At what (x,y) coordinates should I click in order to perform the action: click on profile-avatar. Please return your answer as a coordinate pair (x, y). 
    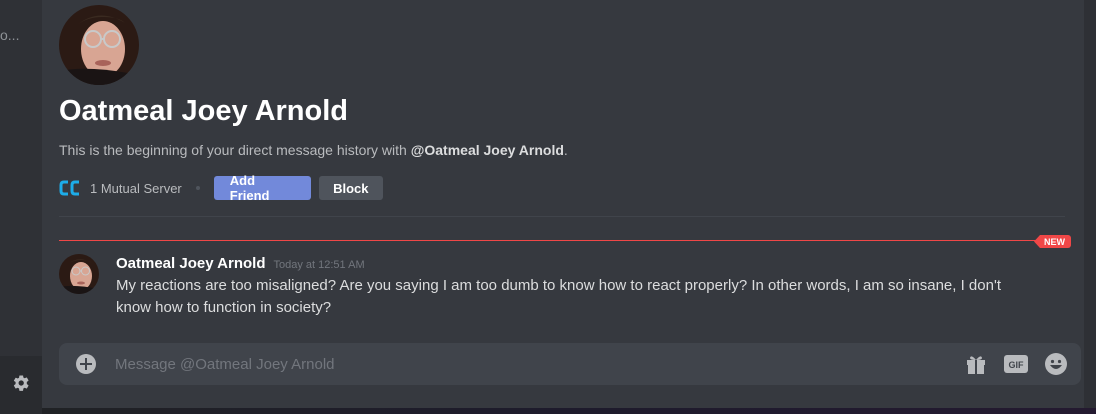
    Looking at the image, I should click on (99, 45).